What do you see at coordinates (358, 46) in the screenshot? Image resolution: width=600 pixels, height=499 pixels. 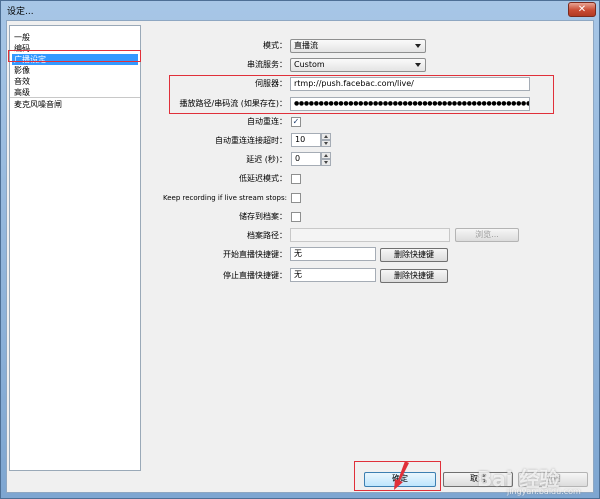 I see `mode-select: 直播流` at bounding box center [358, 46].